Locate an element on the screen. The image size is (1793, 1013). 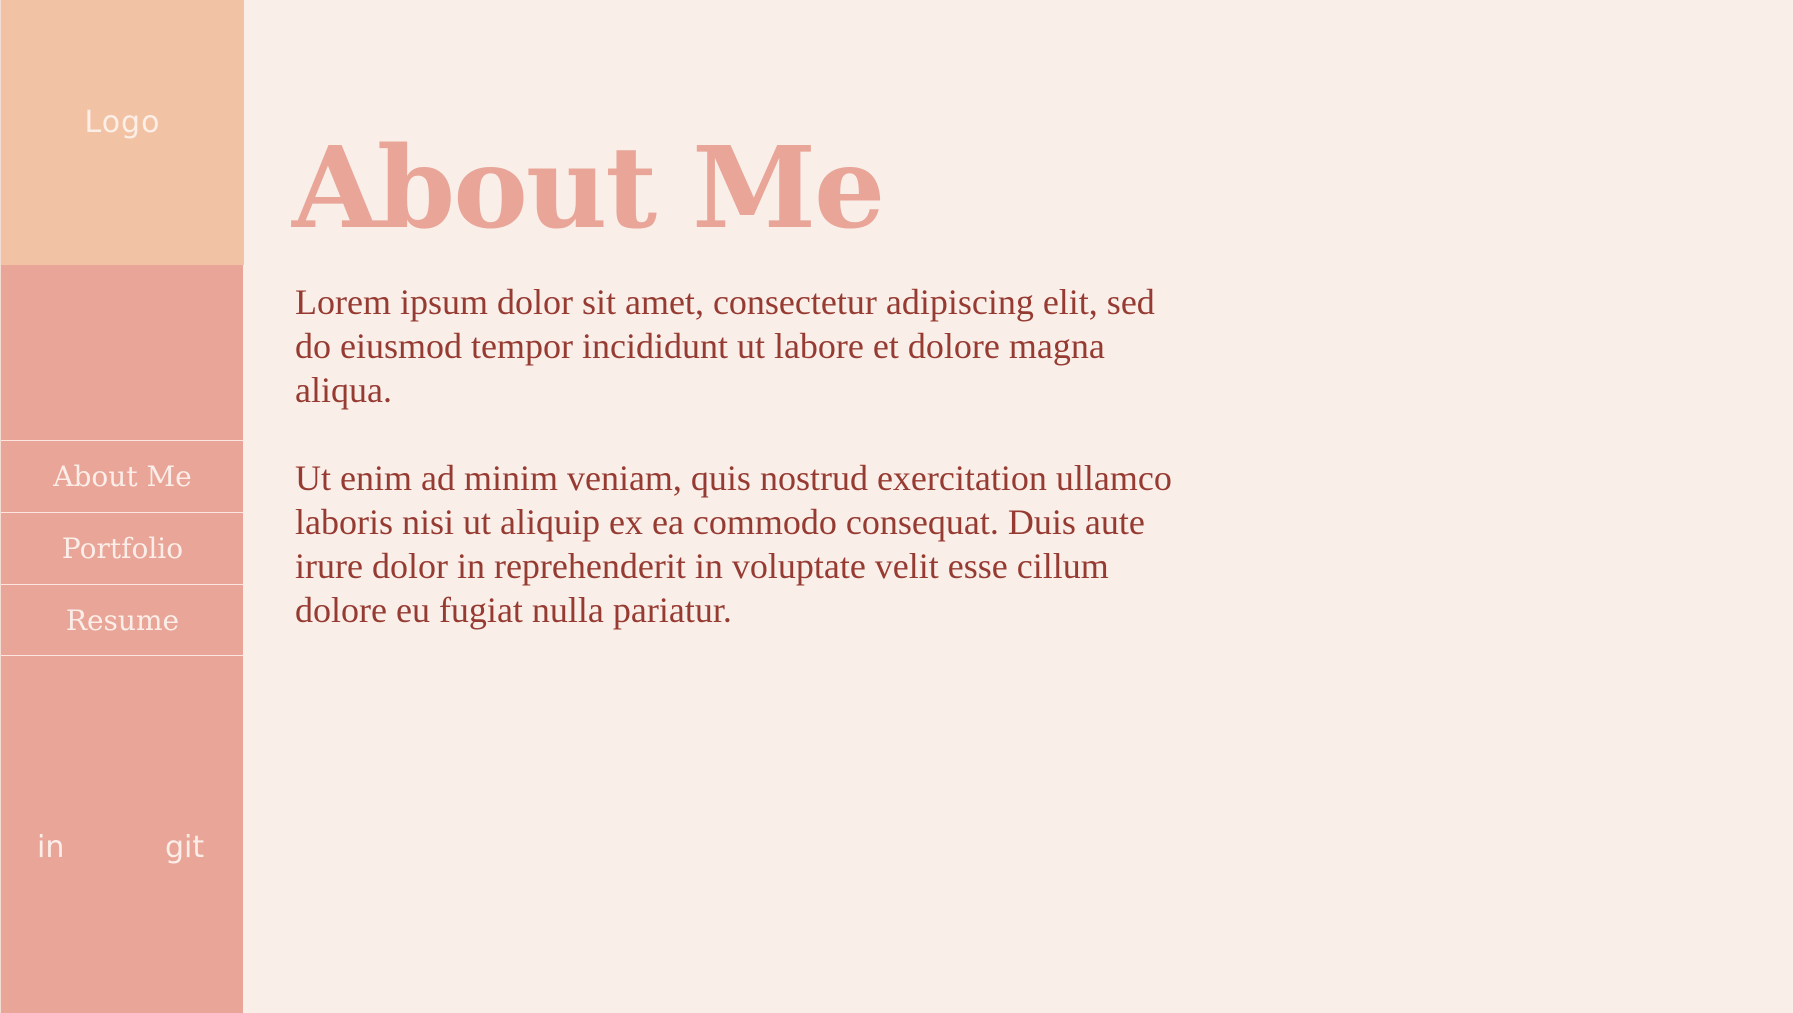
sidebar: Logo About Me Portfolio Resume in git is located at coordinates (122, 506).